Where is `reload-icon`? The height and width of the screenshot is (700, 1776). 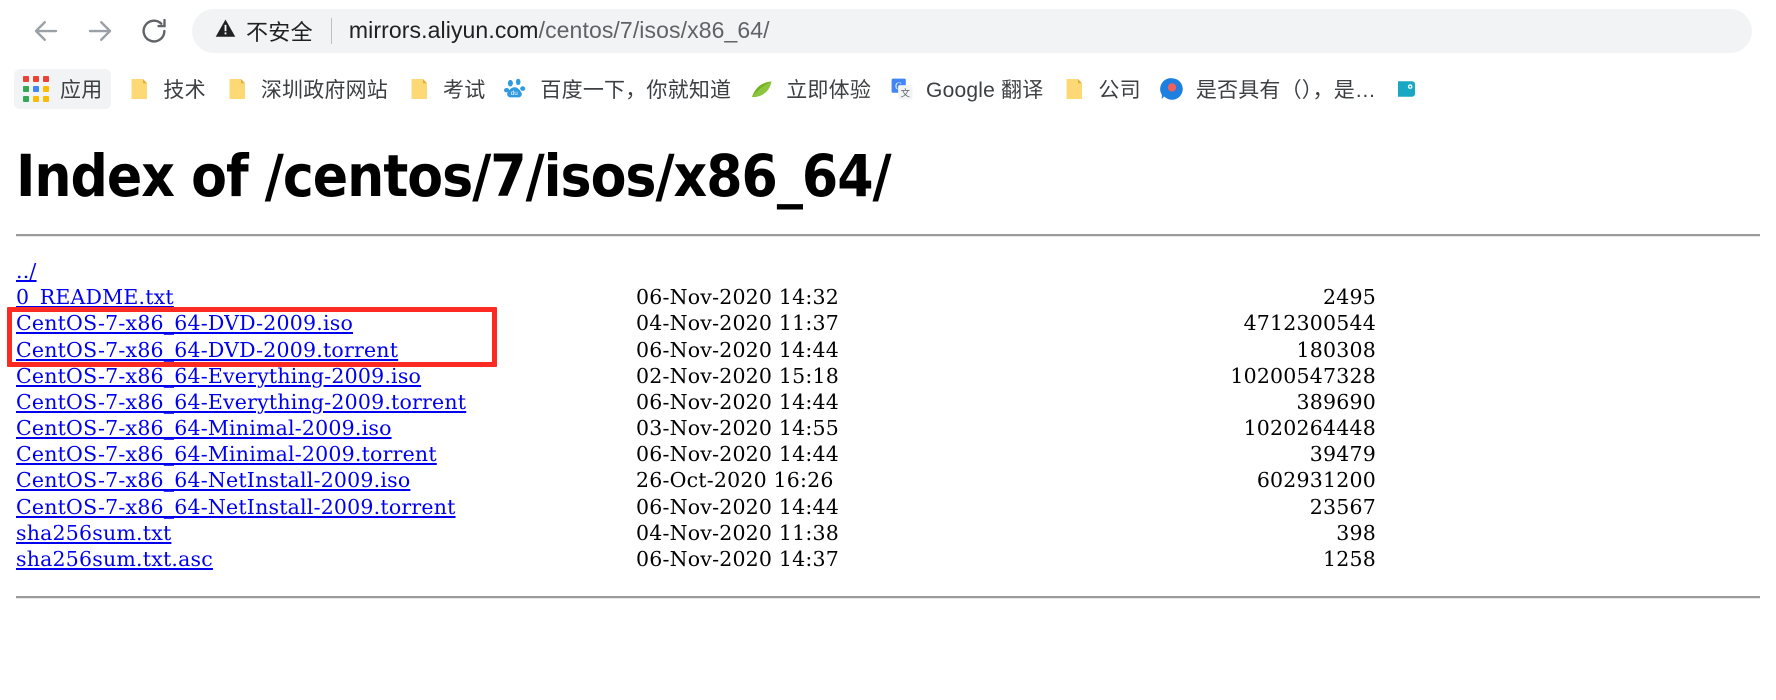
reload-icon is located at coordinates (154, 31).